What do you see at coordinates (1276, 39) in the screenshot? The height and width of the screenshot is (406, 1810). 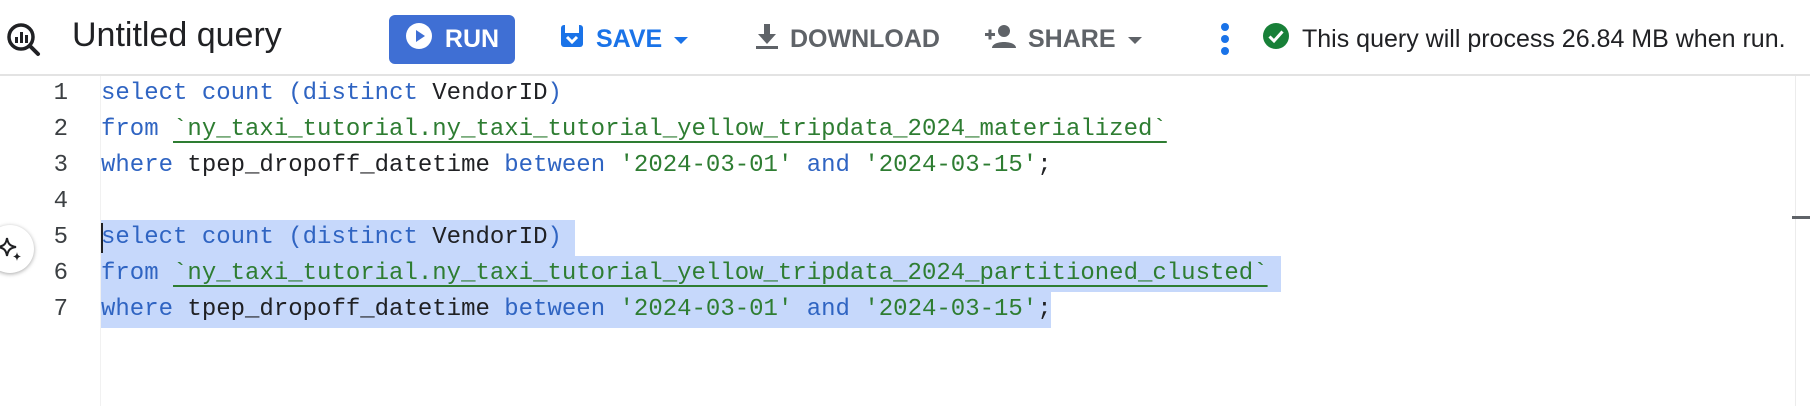 I see `check-circle-icon` at bounding box center [1276, 39].